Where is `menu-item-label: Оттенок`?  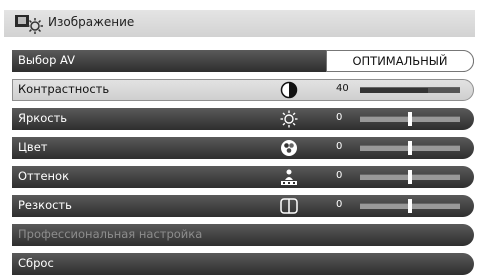 menu-item-label: Оттенок is located at coordinates (44, 176).